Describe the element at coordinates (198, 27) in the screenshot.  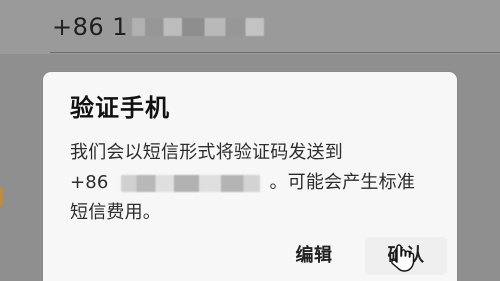
I see `redacted-phone-blur-icon` at that location.